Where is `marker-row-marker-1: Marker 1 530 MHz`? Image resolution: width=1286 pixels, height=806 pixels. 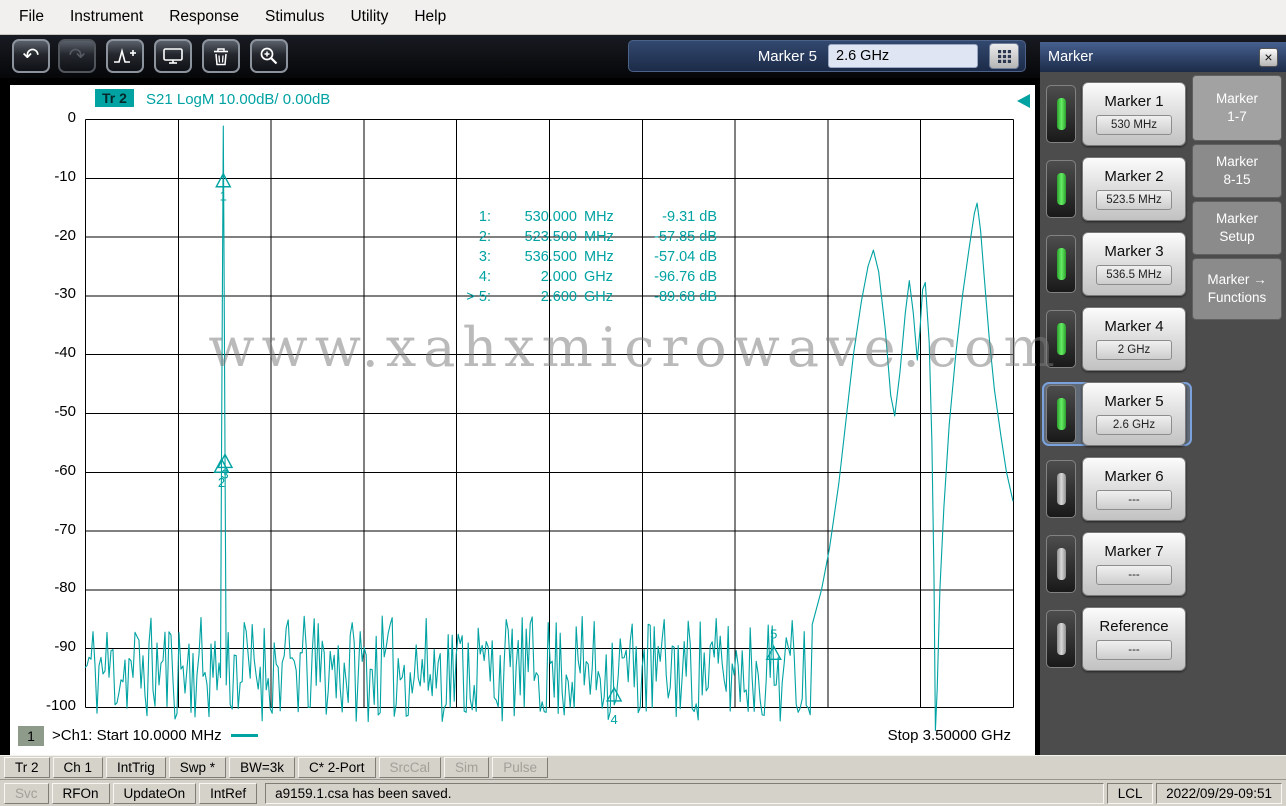 marker-row-marker-1: Marker 1 530 MHz is located at coordinates (1117, 114).